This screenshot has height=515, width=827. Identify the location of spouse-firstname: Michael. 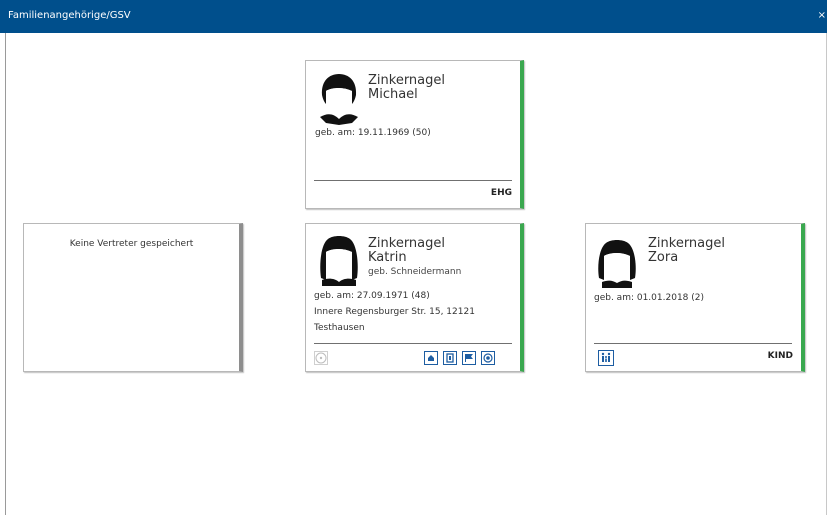
(393, 94).